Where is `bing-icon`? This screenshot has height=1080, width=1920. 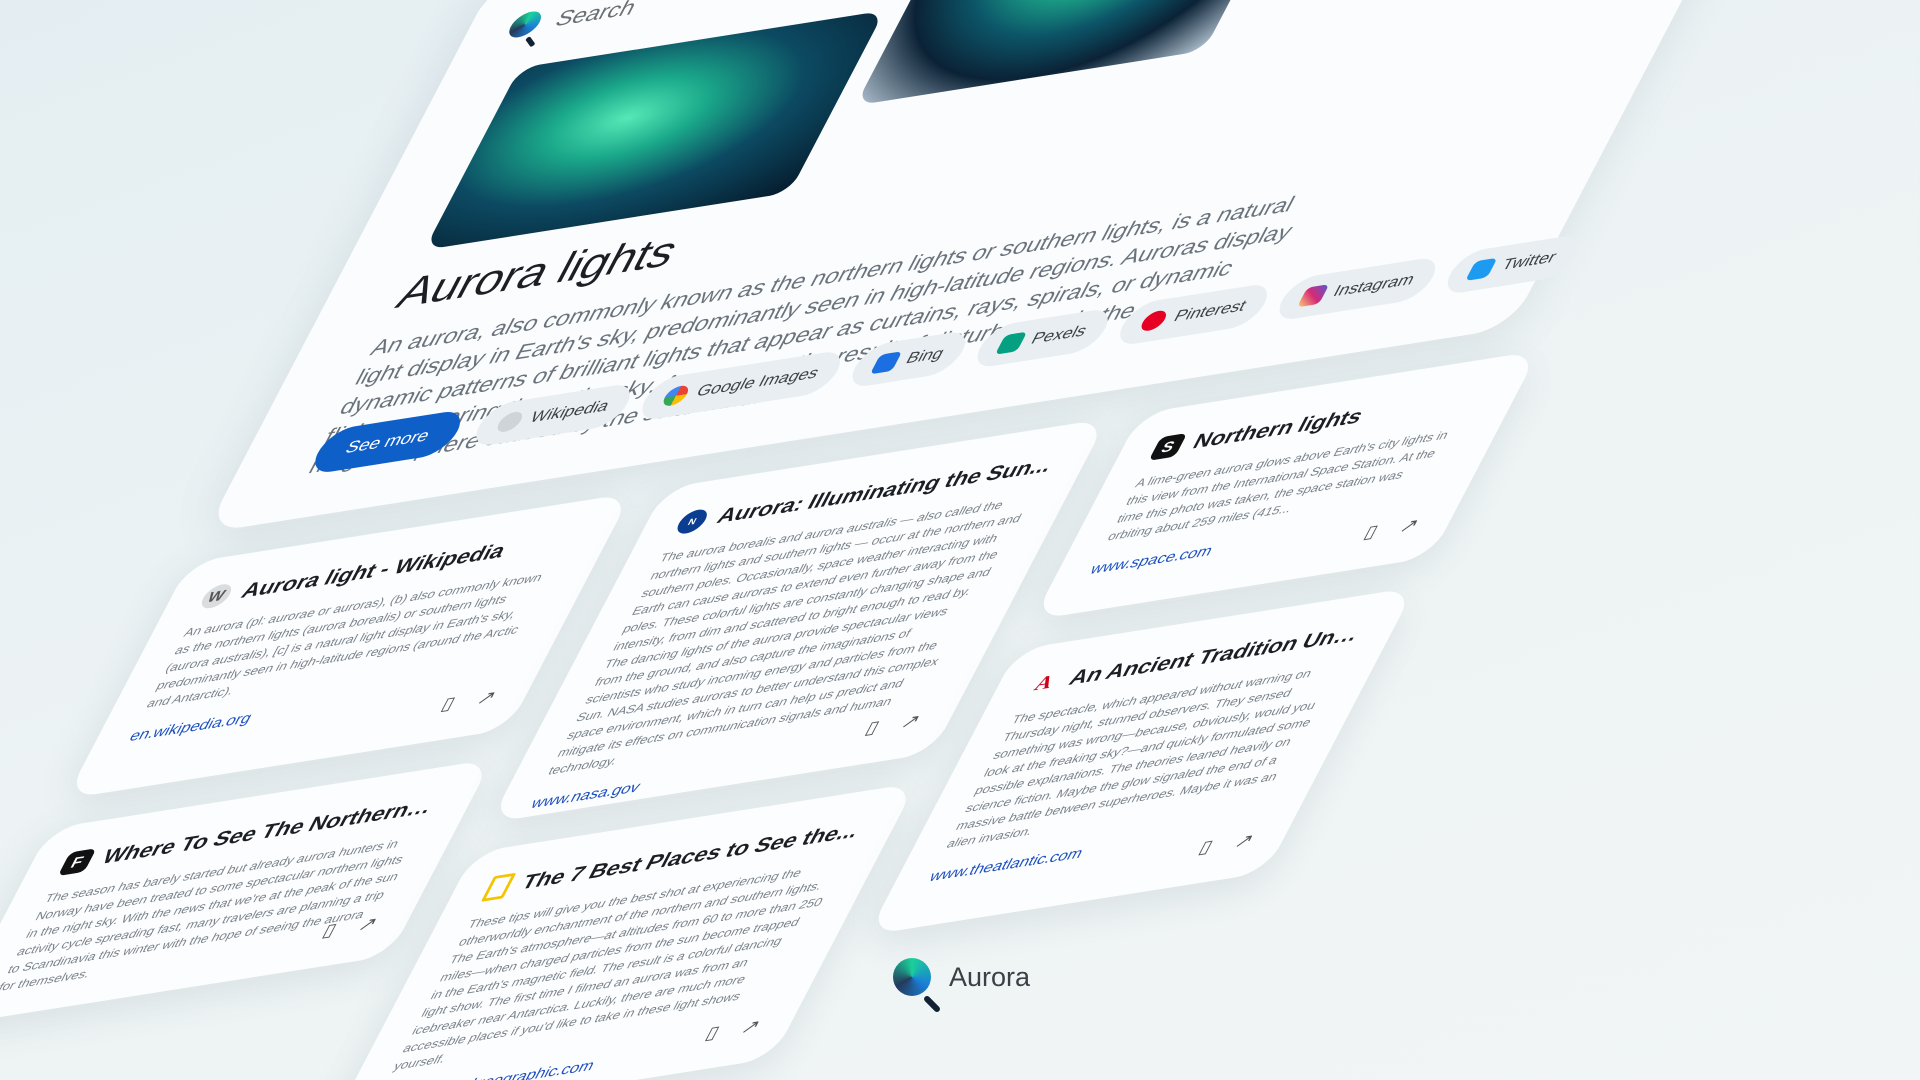 bing-icon is located at coordinates (886, 363).